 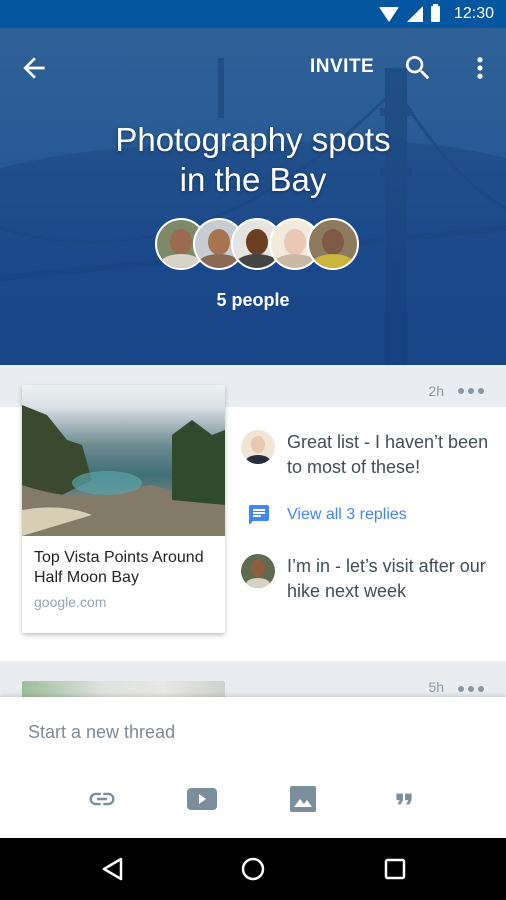 I want to click on video-icon, so click(x=202, y=799).